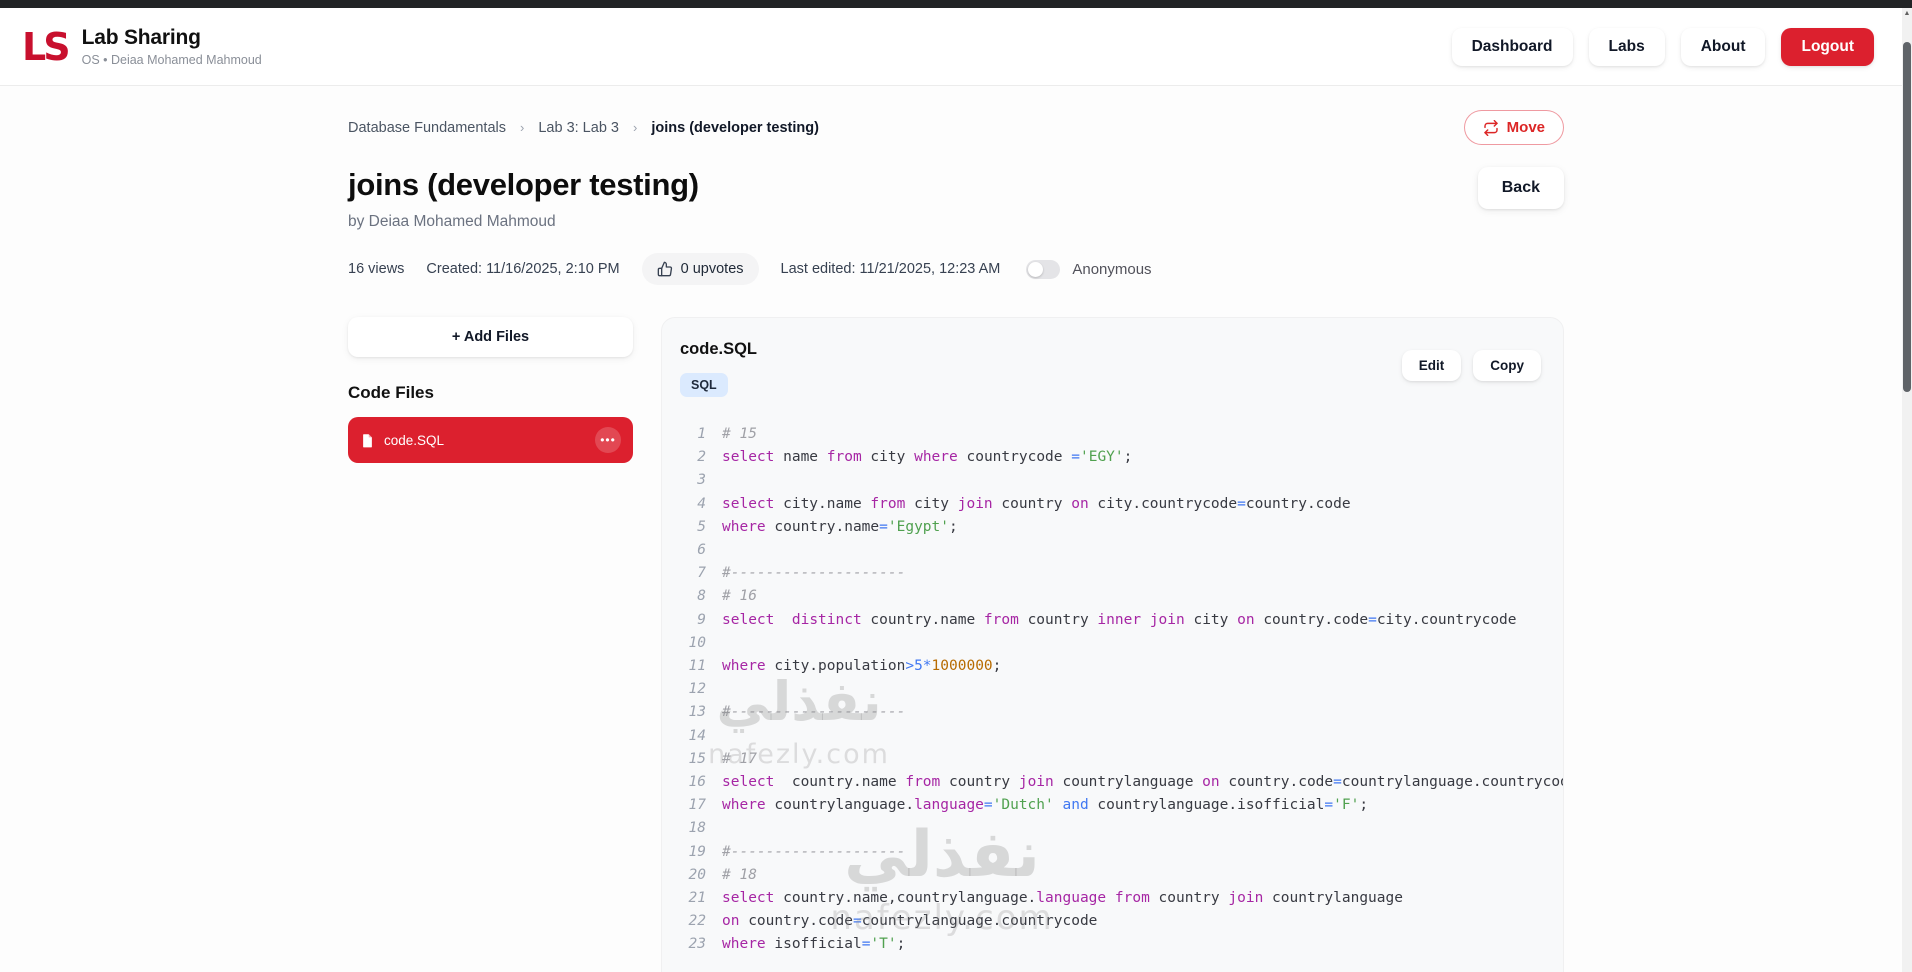  I want to click on code-line: 10, so click(697, 642).